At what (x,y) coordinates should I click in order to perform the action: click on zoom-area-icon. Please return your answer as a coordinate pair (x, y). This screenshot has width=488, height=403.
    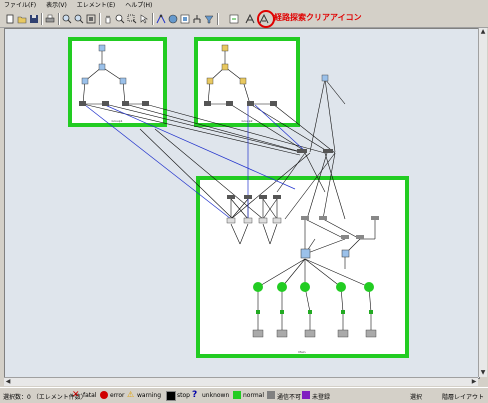
    Looking at the image, I should click on (132, 19).